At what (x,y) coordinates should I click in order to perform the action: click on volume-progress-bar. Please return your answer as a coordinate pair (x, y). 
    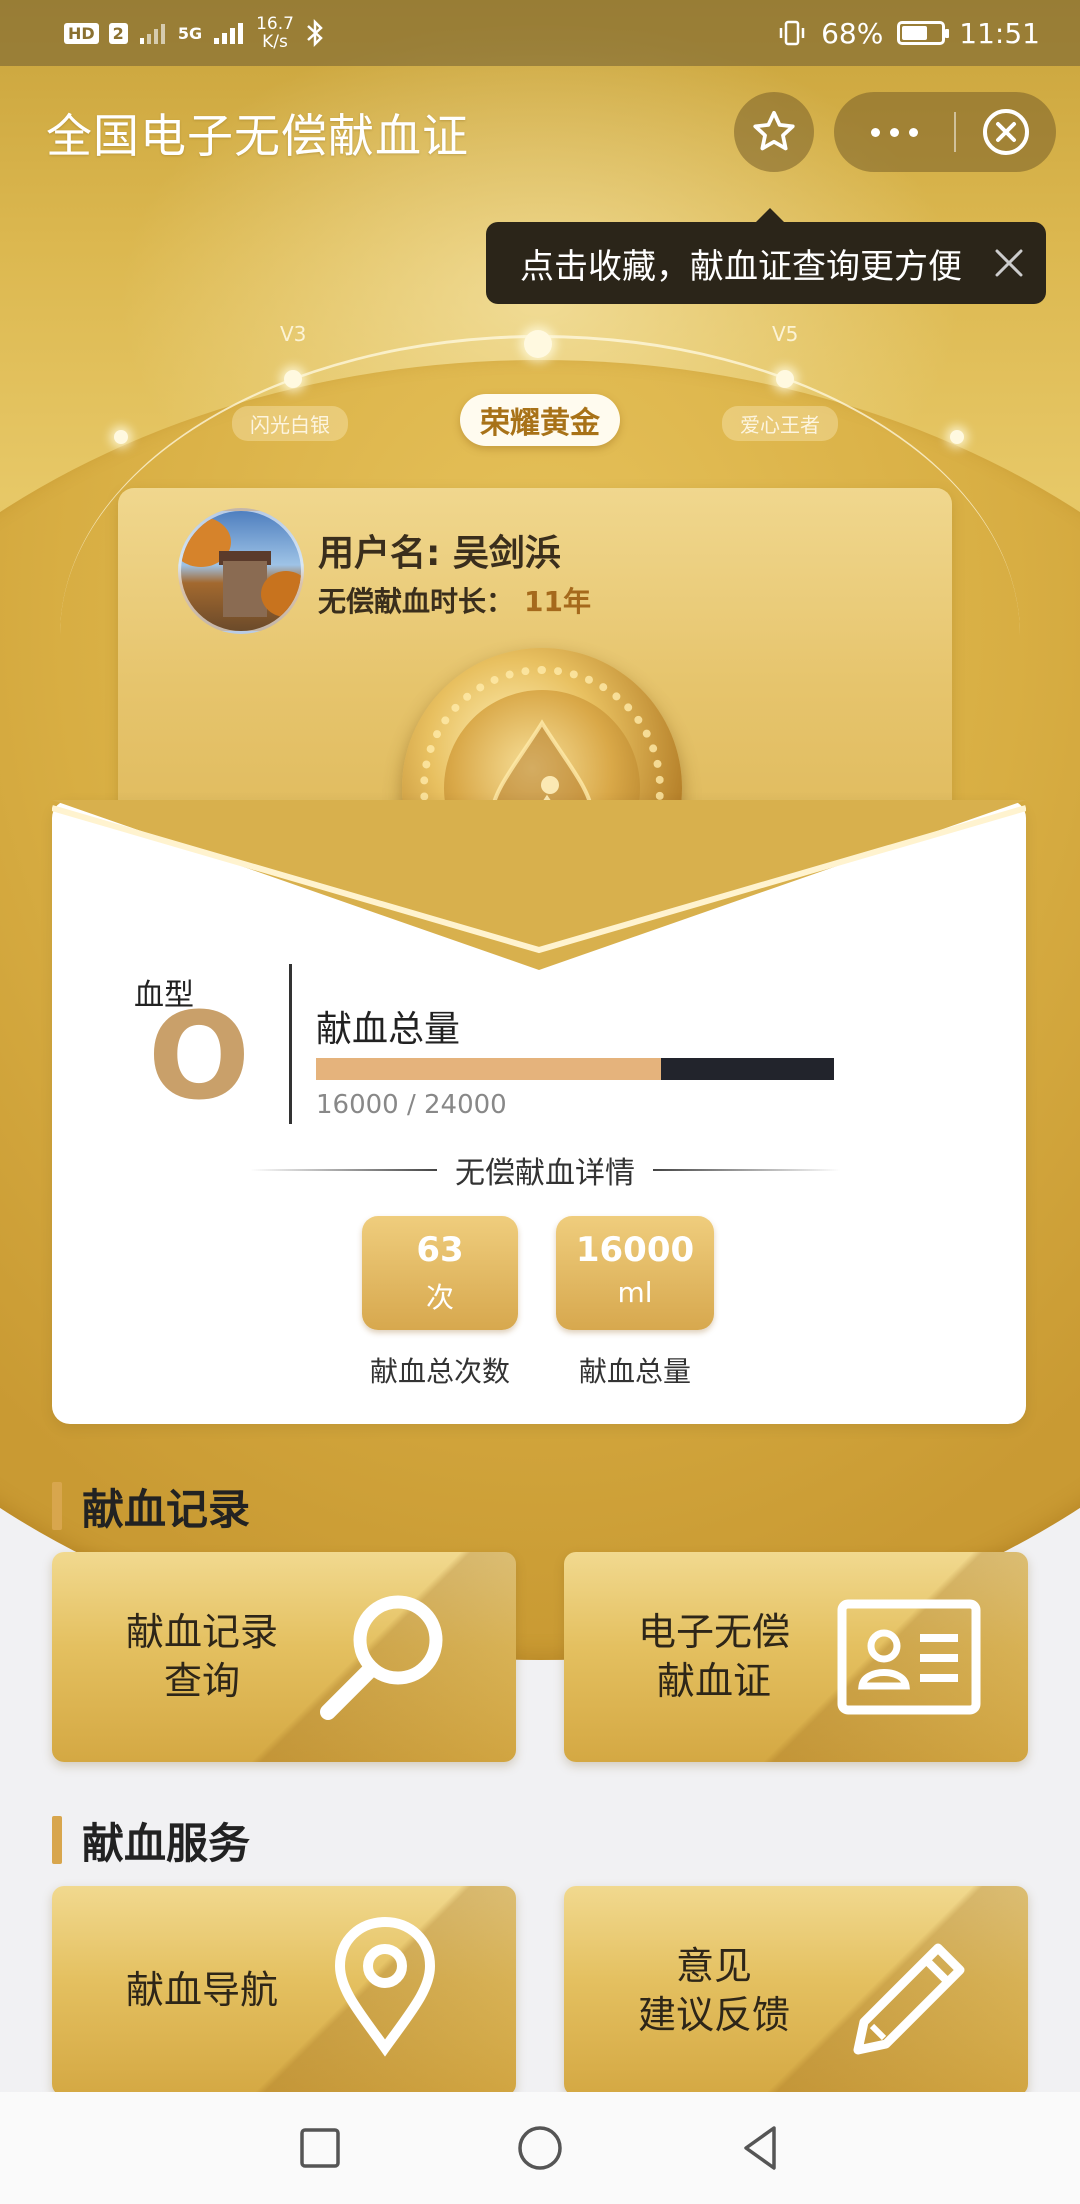
    Looking at the image, I should click on (575, 1069).